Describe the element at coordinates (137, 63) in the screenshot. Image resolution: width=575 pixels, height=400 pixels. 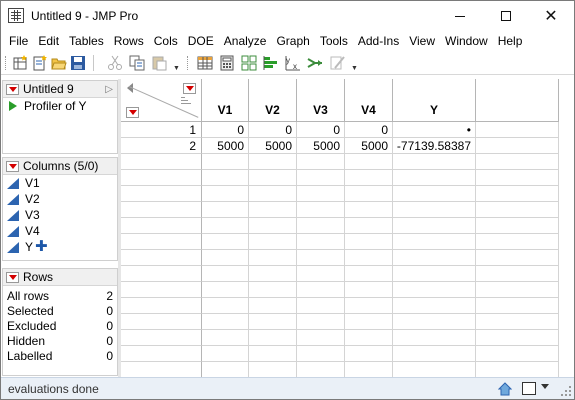
I see `copy-icon` at that location.